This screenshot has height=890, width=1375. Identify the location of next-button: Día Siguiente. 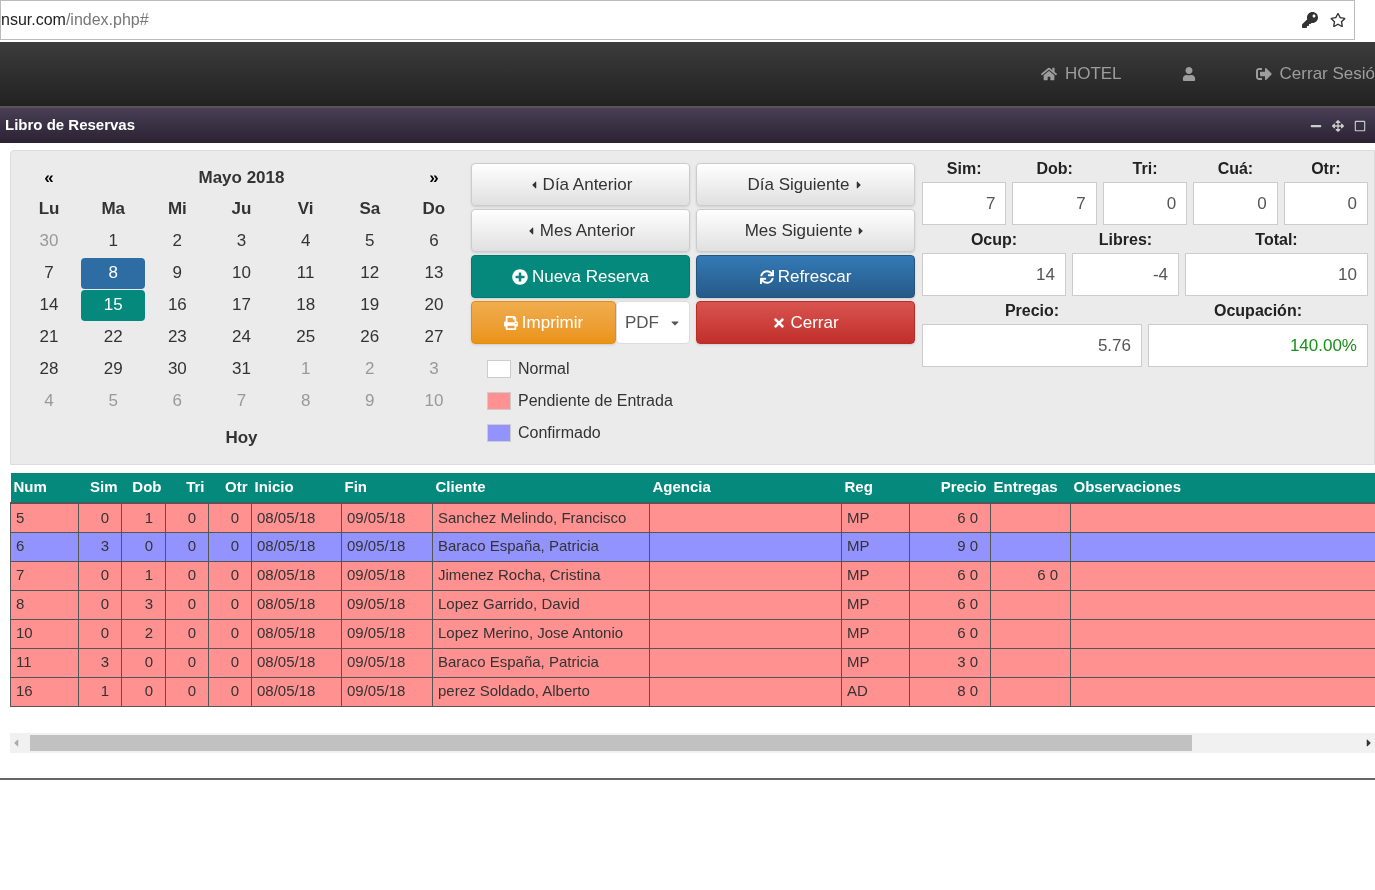
(805, 184).